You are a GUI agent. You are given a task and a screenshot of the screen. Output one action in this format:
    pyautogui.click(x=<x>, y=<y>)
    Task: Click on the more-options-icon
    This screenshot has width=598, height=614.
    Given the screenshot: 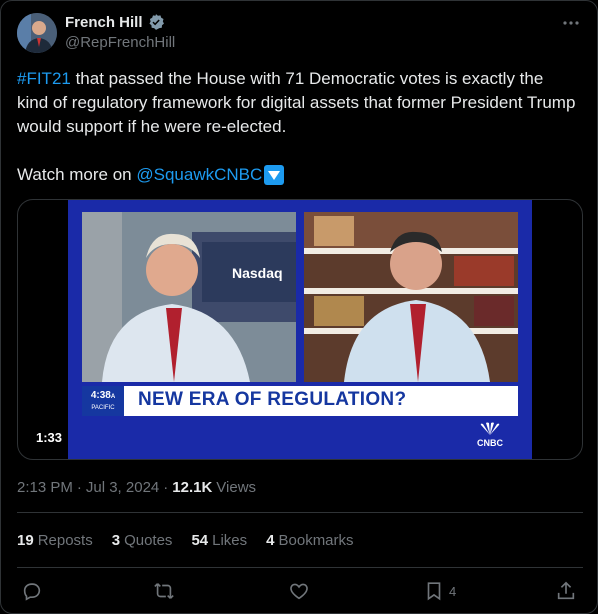 What is the action you would take?
    pyautogui.click(x=571, y=23)
    